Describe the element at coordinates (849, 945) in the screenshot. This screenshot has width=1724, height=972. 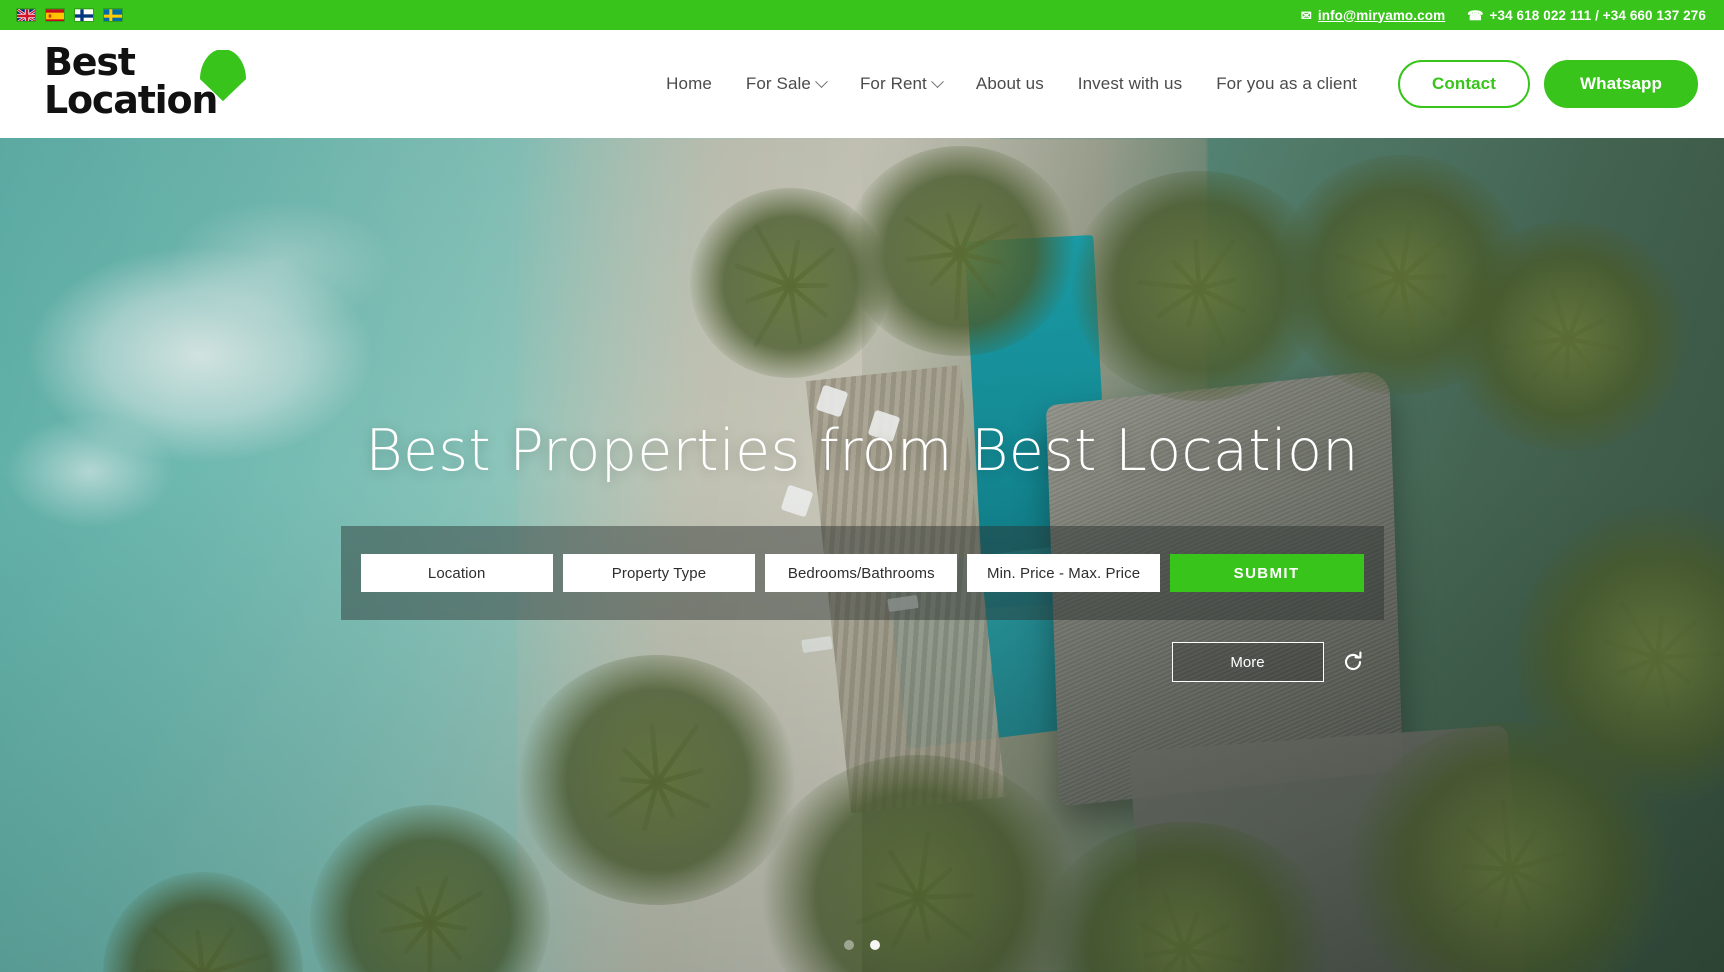
I see `carousel-dot` at that location.